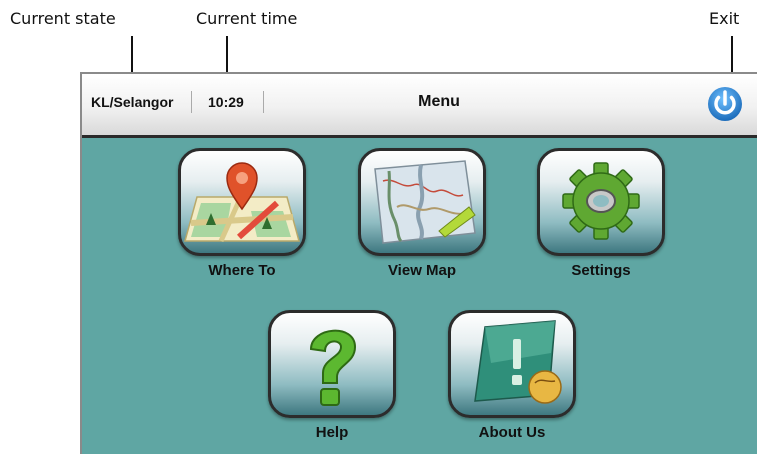  I want to click on map-pin-icon, so click(242, 202).